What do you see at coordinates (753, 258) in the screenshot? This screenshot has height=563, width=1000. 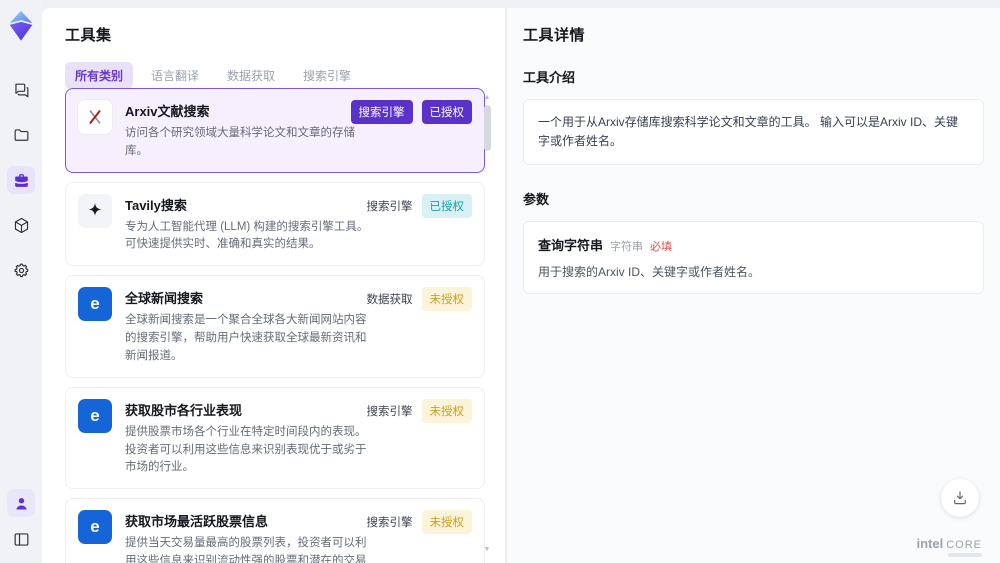 I see `parameter-card: 查询字符串 字符串 必填 用于搜索的Arxiv ID、关键字或作者姓名。` at bounding box center [753, 258].